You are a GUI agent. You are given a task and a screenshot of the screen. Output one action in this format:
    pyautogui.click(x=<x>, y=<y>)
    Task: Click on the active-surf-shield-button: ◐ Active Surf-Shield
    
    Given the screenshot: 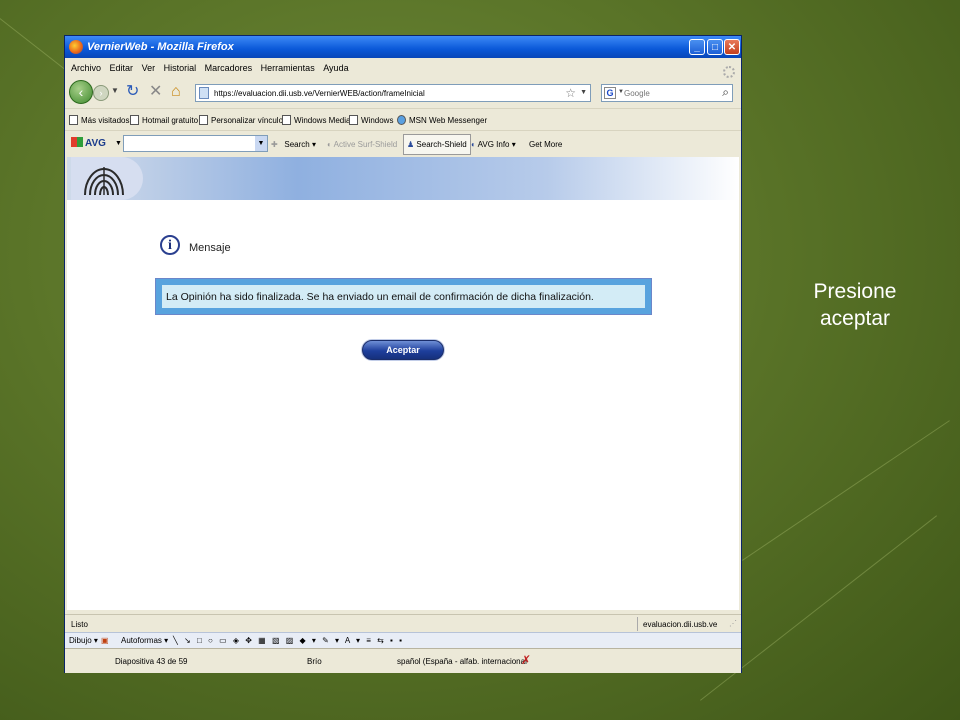 What is the action you would take?
    pyautogui.click(x=362, y=144)
    